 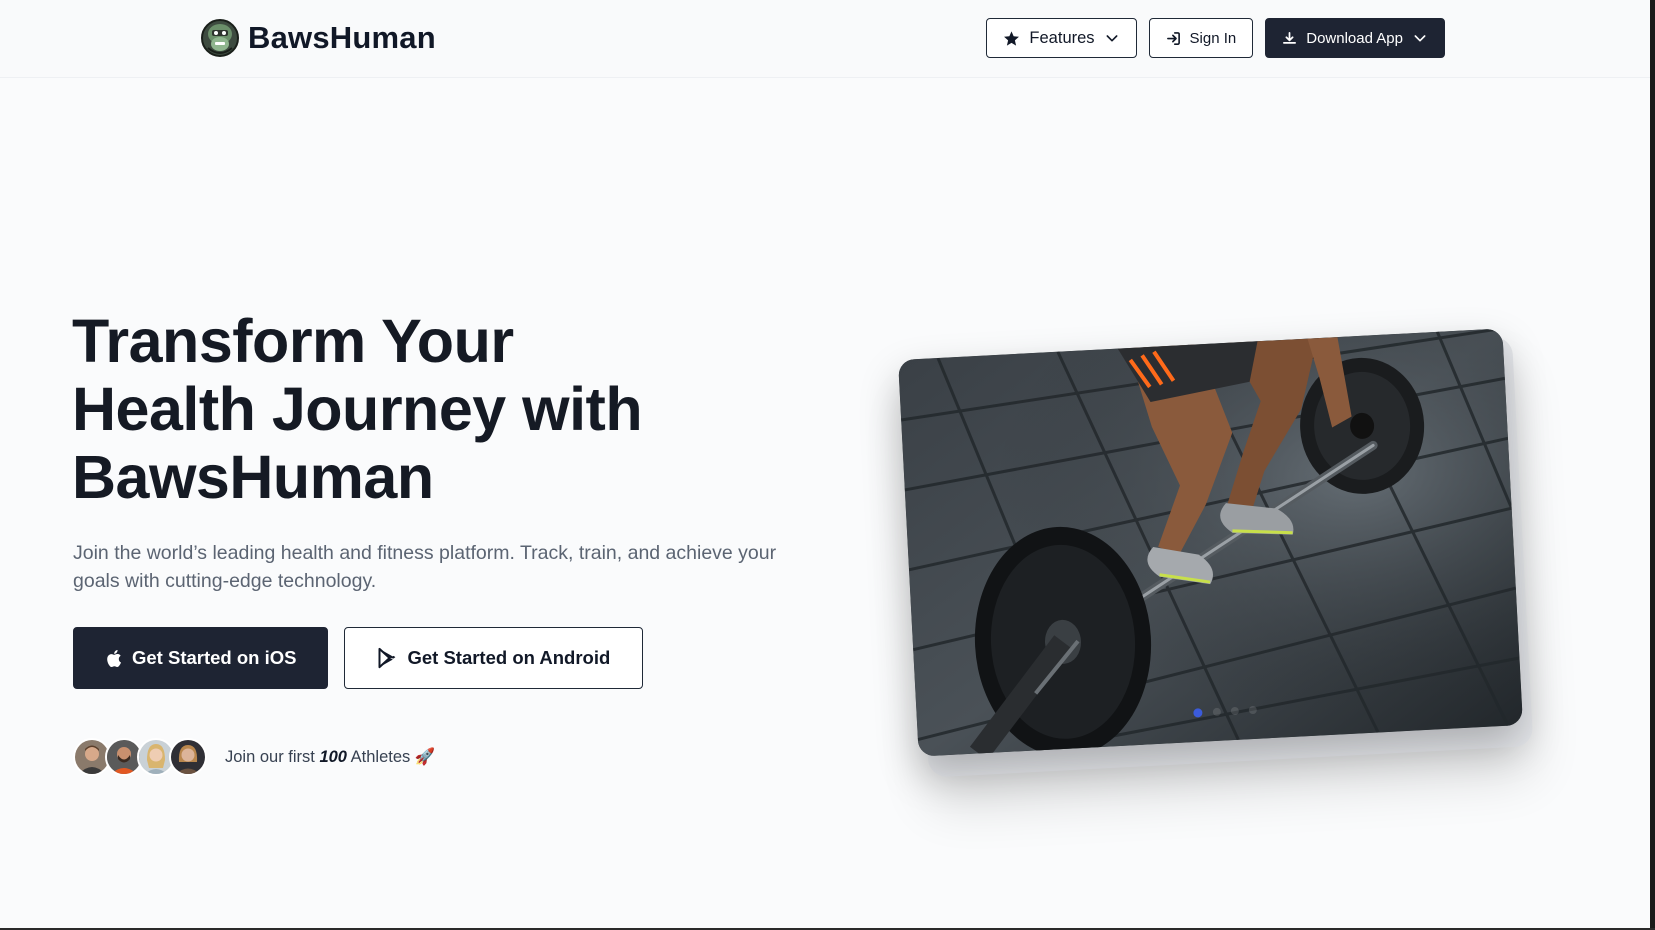 I want to click on window-edge, so click(x=1652, y=465).